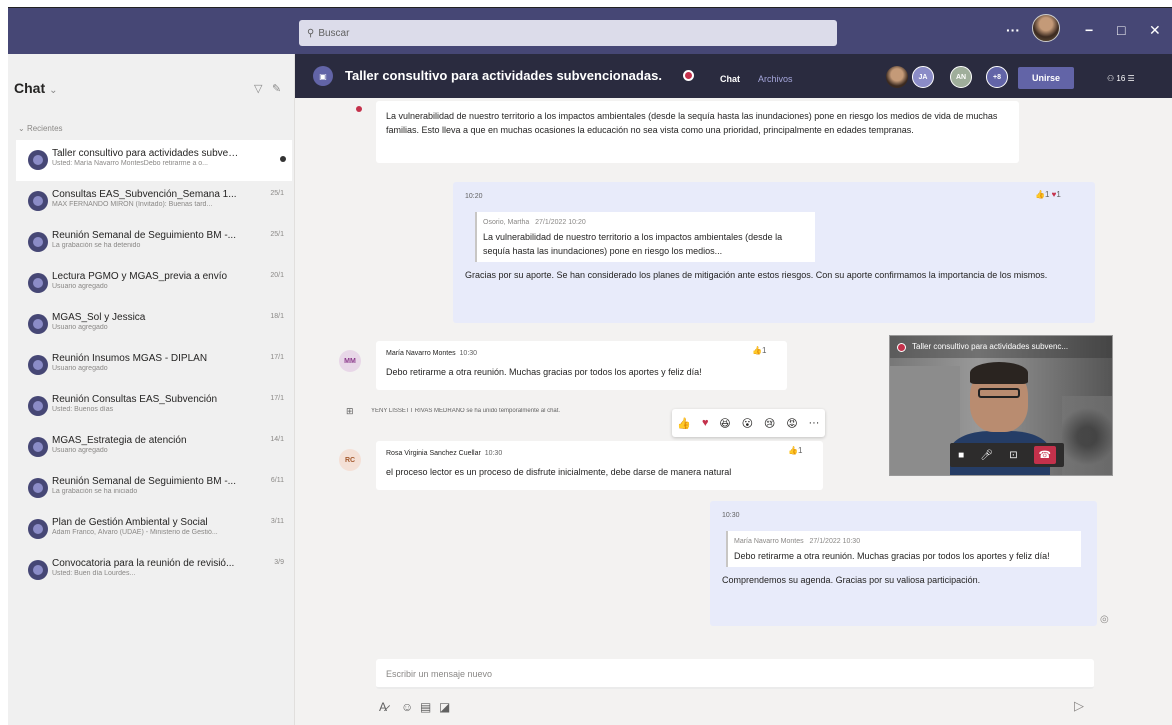  I want to click on filter-icon: ▽, so click(258, 88).